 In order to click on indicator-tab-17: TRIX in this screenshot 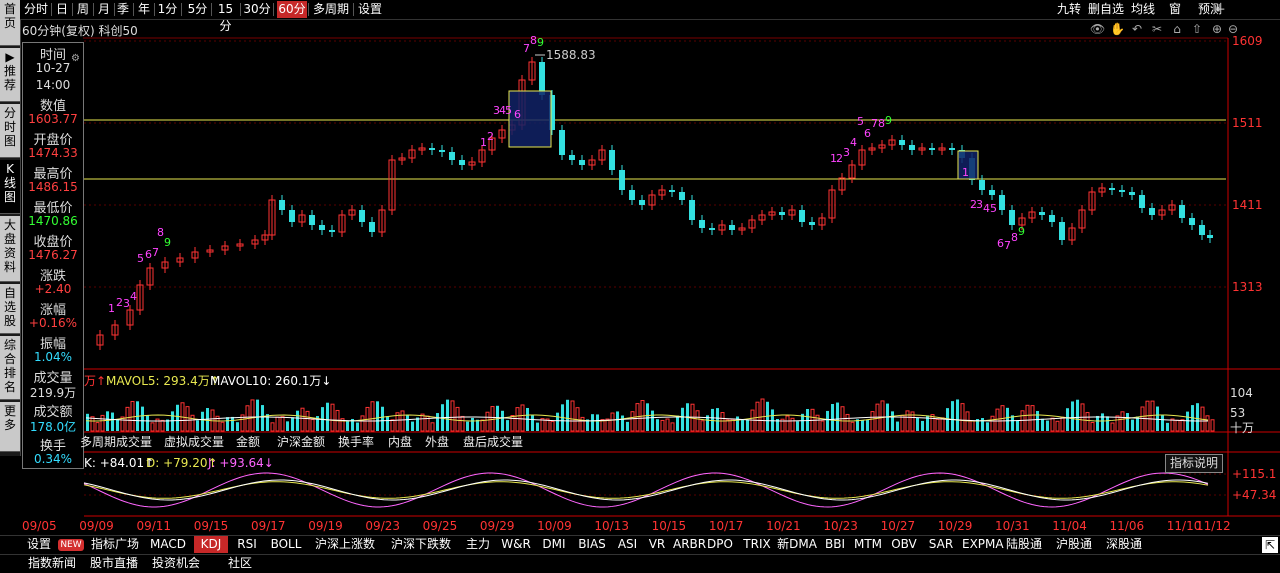, I will do `click(757, 544)`.